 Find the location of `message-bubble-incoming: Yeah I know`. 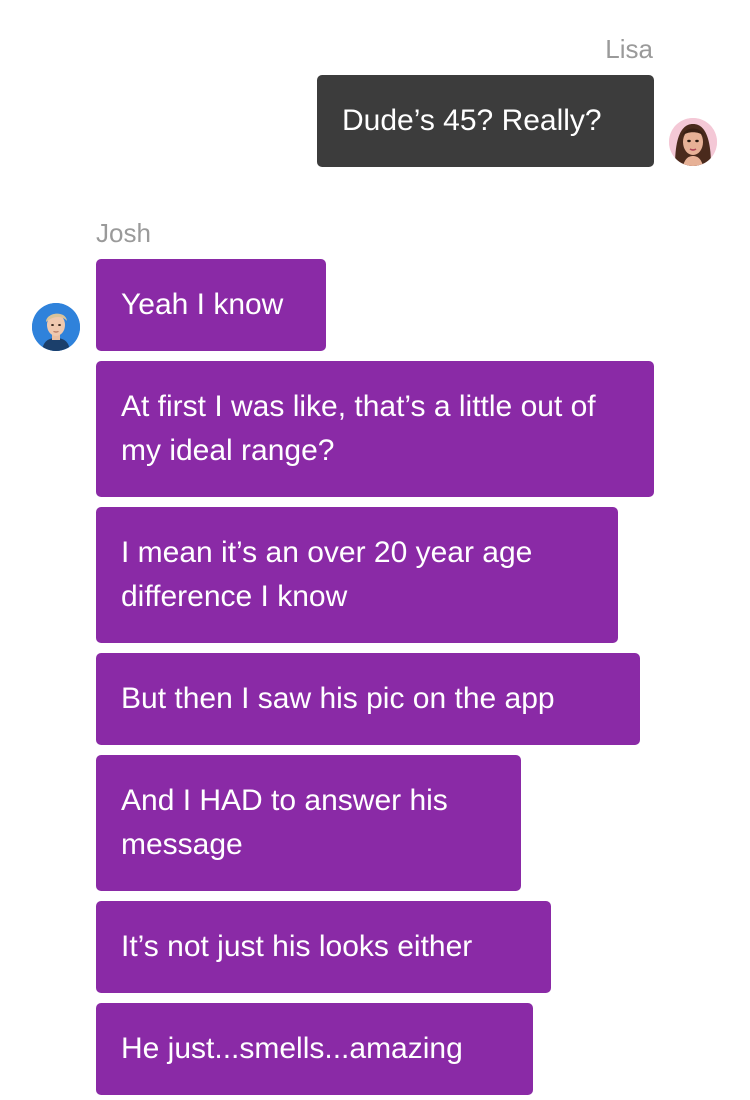

message-bubble-incoming: Yeah I know is located at coordinates (211, 305).